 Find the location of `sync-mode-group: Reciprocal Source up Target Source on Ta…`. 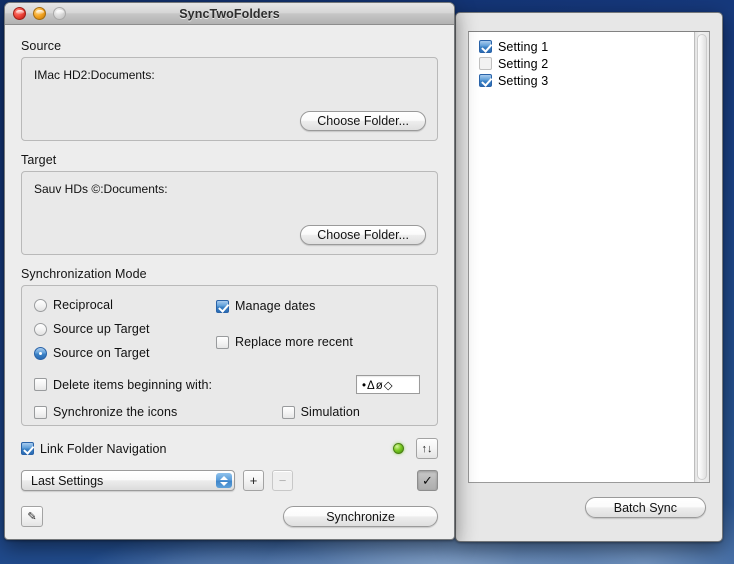

sync-mode-group: Reciprocal Source up Target Source on Ta… is located at coordinates (229, 355).